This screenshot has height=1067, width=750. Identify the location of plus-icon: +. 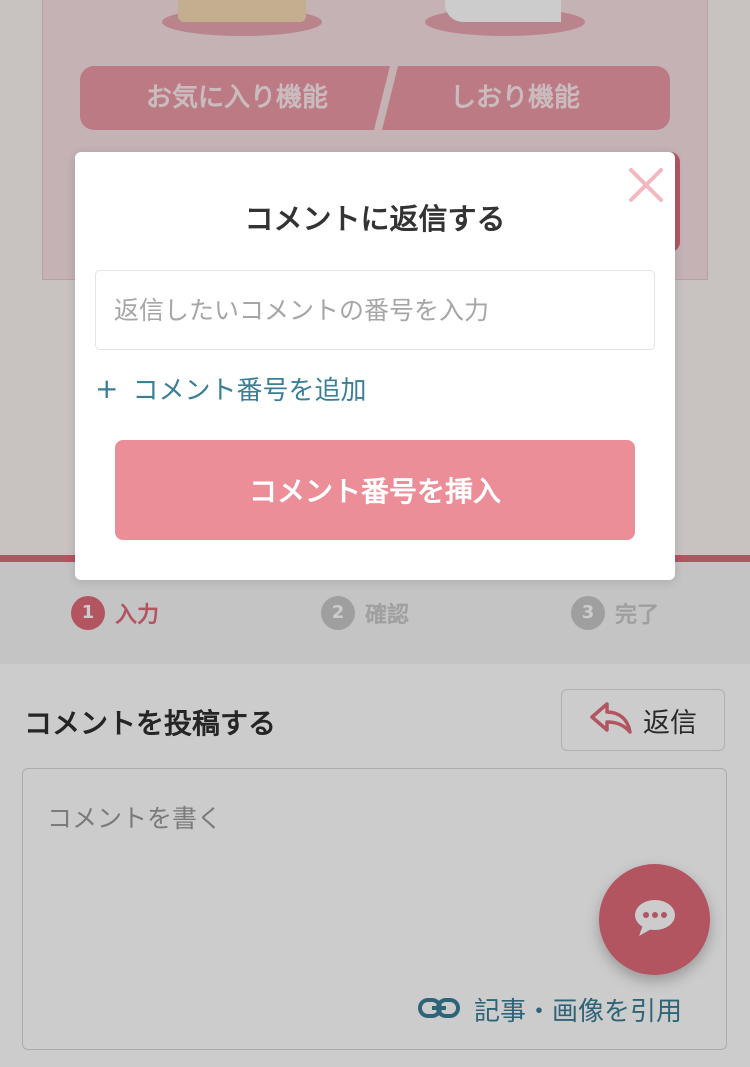
(107, 388).